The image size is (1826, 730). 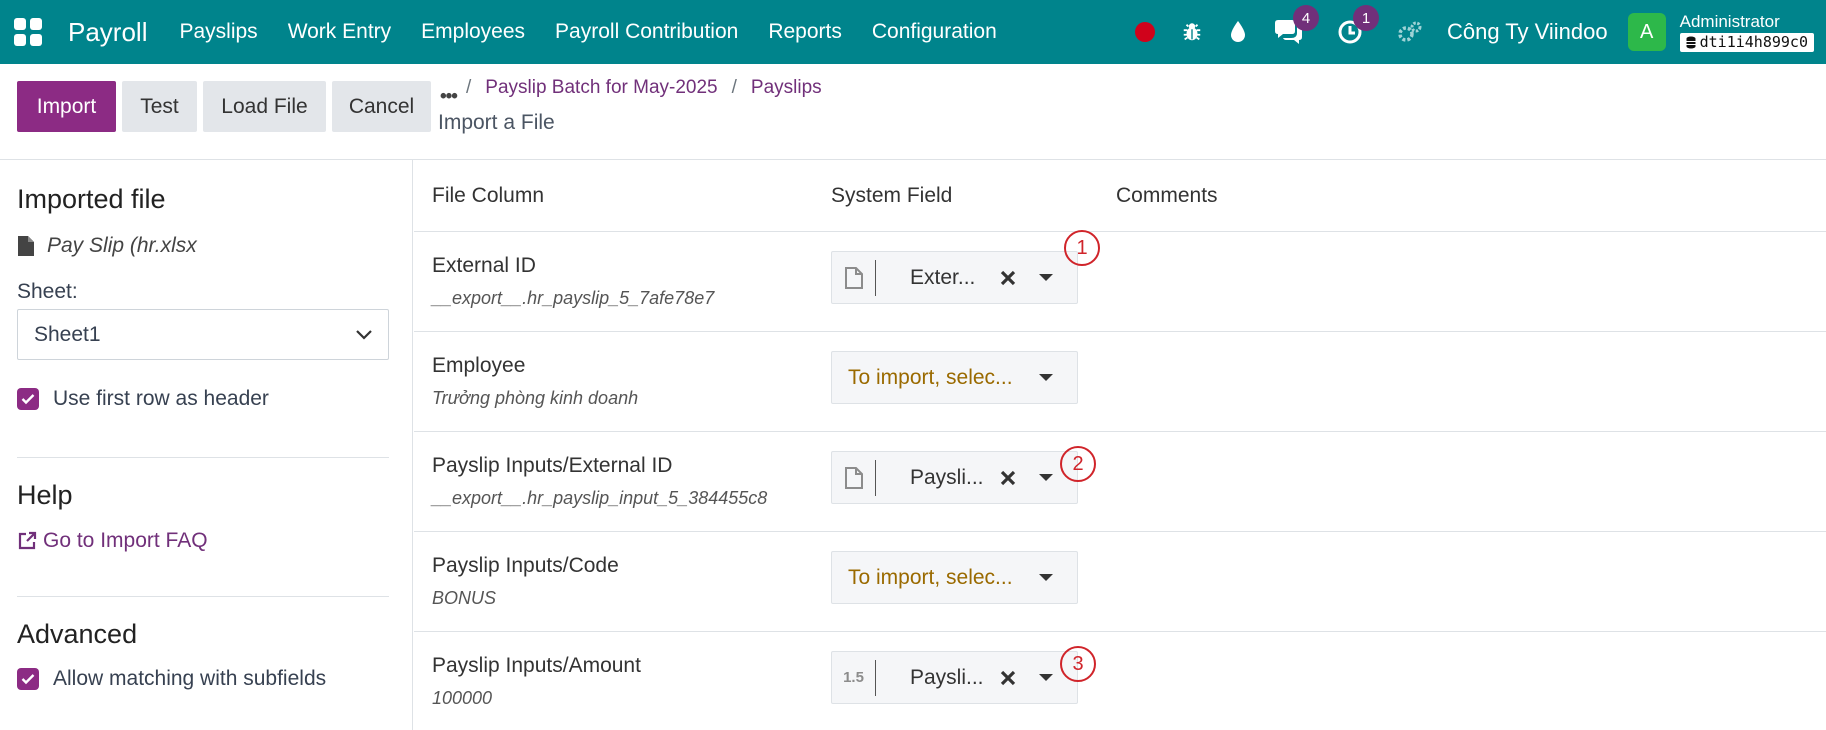 What do you see at coordinates (552, 465) in the screenshot?
I see `file-column-name: Payslip Inputs/External ID` at bounding box center [552, 465].